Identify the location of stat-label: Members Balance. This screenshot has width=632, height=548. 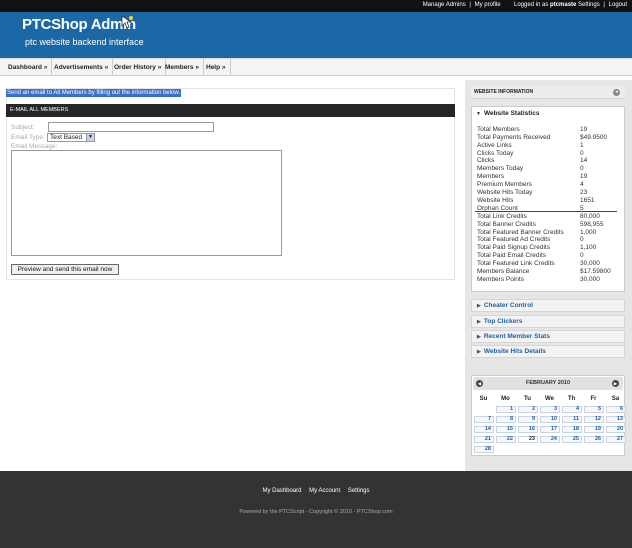
(503, 271).